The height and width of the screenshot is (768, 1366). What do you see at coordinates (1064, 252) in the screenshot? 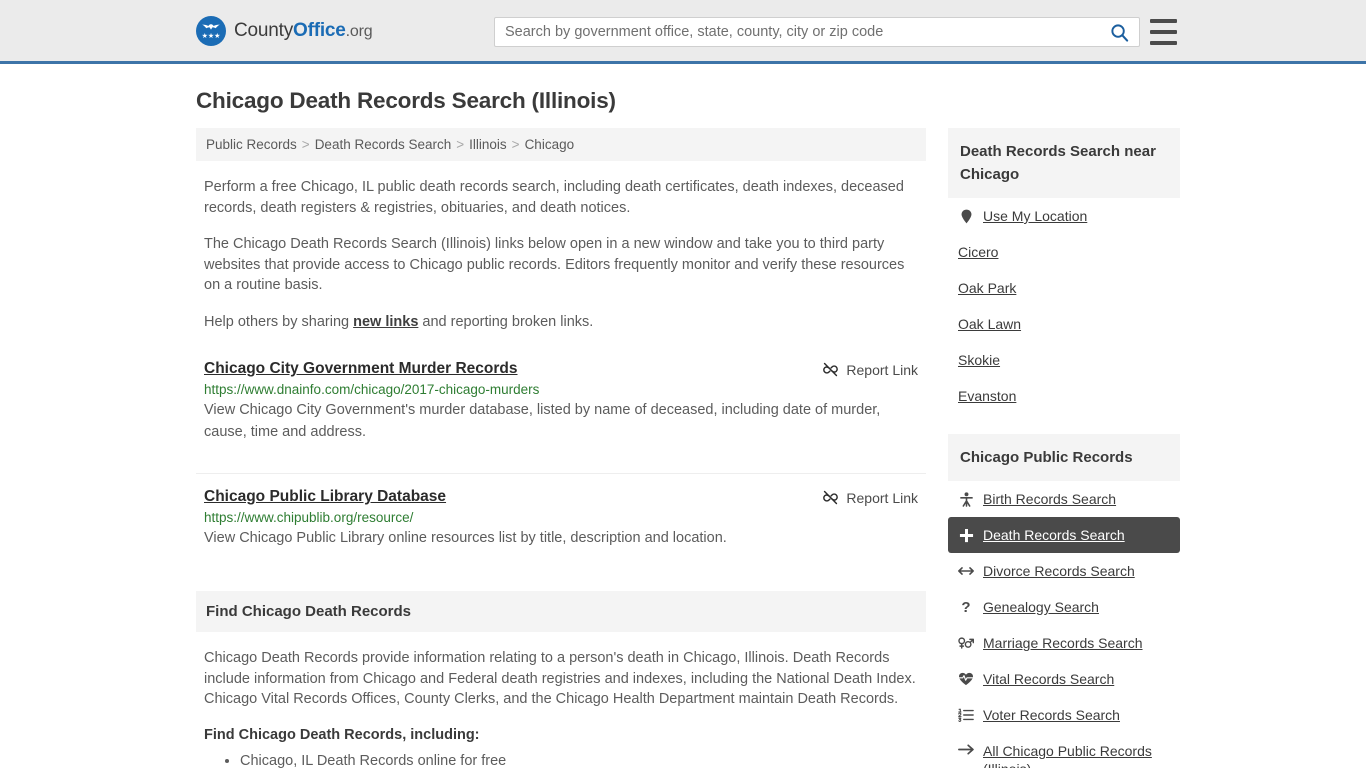
I see `nearby-item-cicero: Cicero` at bounding box center [1064, 252].